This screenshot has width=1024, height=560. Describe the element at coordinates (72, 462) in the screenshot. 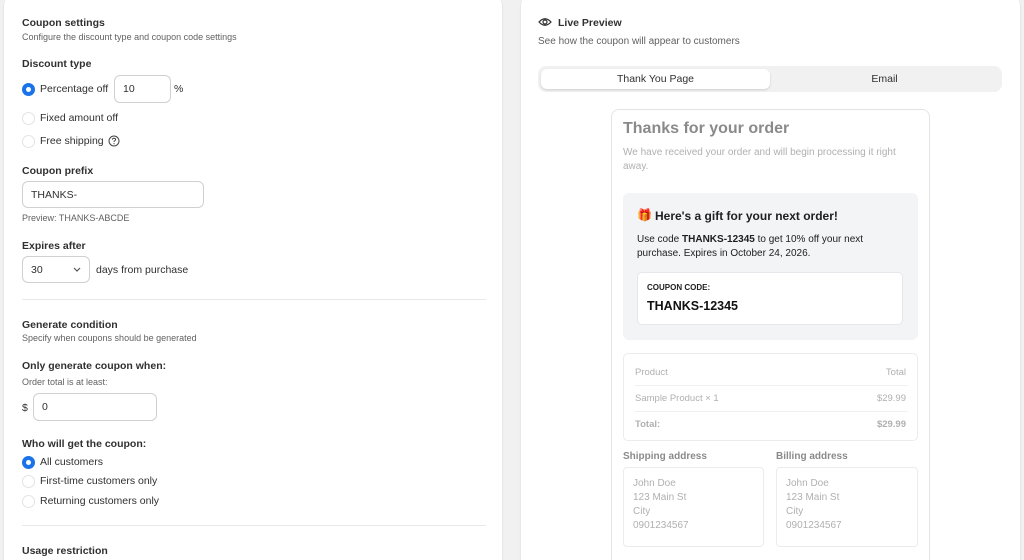

I see `option-all-customers-label: All customers` at that location.